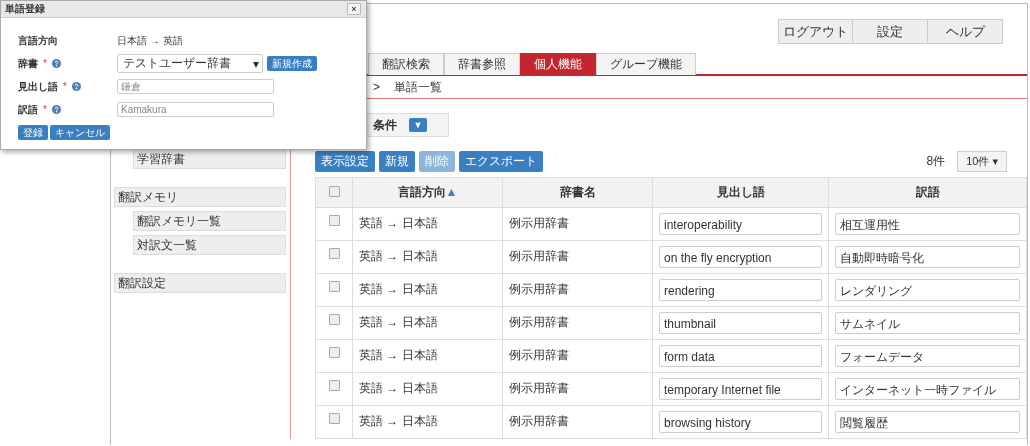  Describe the element at coordinates (354, 9) in the screenshot. I see `close-button: ×` at that location.